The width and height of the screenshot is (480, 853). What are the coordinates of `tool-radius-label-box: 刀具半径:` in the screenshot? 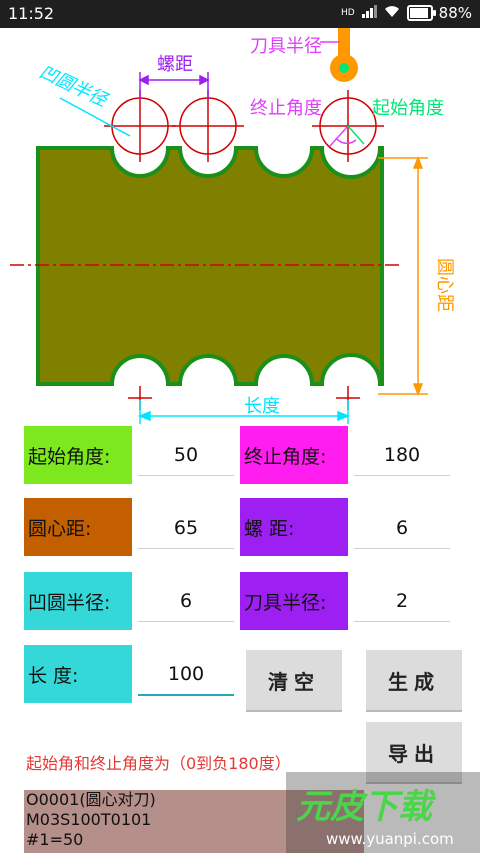 It's located at (294, 601).